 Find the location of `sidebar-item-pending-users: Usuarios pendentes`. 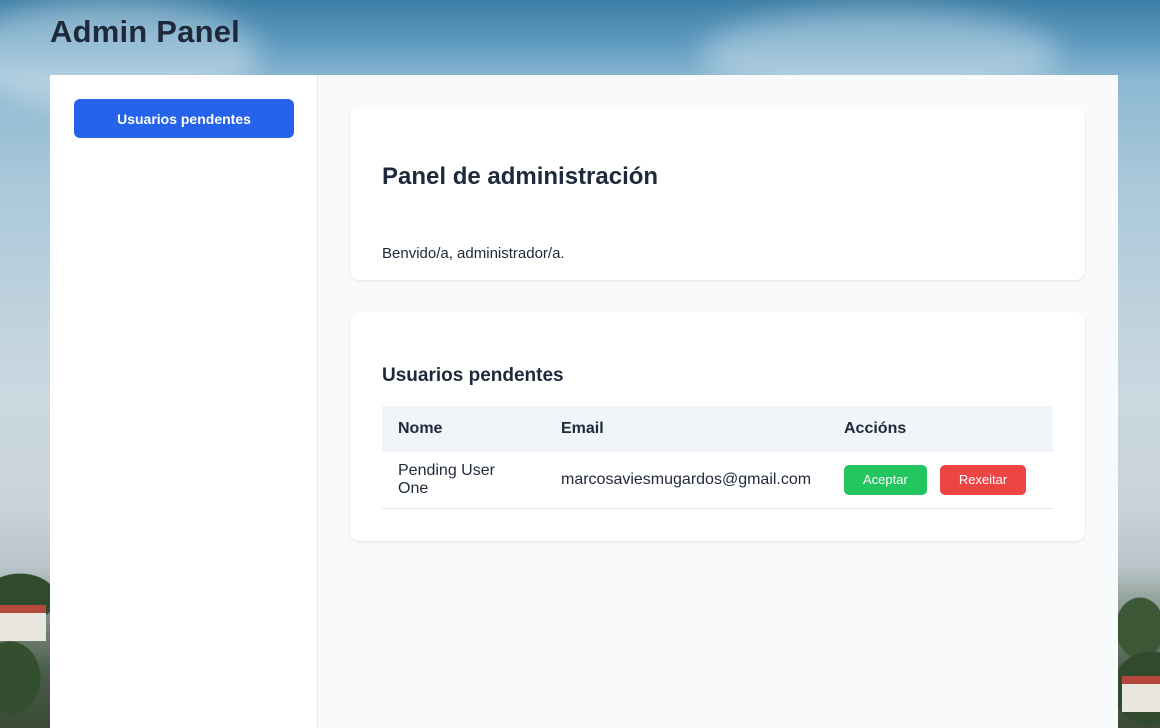

sidebar-item-pending-users: Usuarios pendentes is located at coordinates (184, 118).